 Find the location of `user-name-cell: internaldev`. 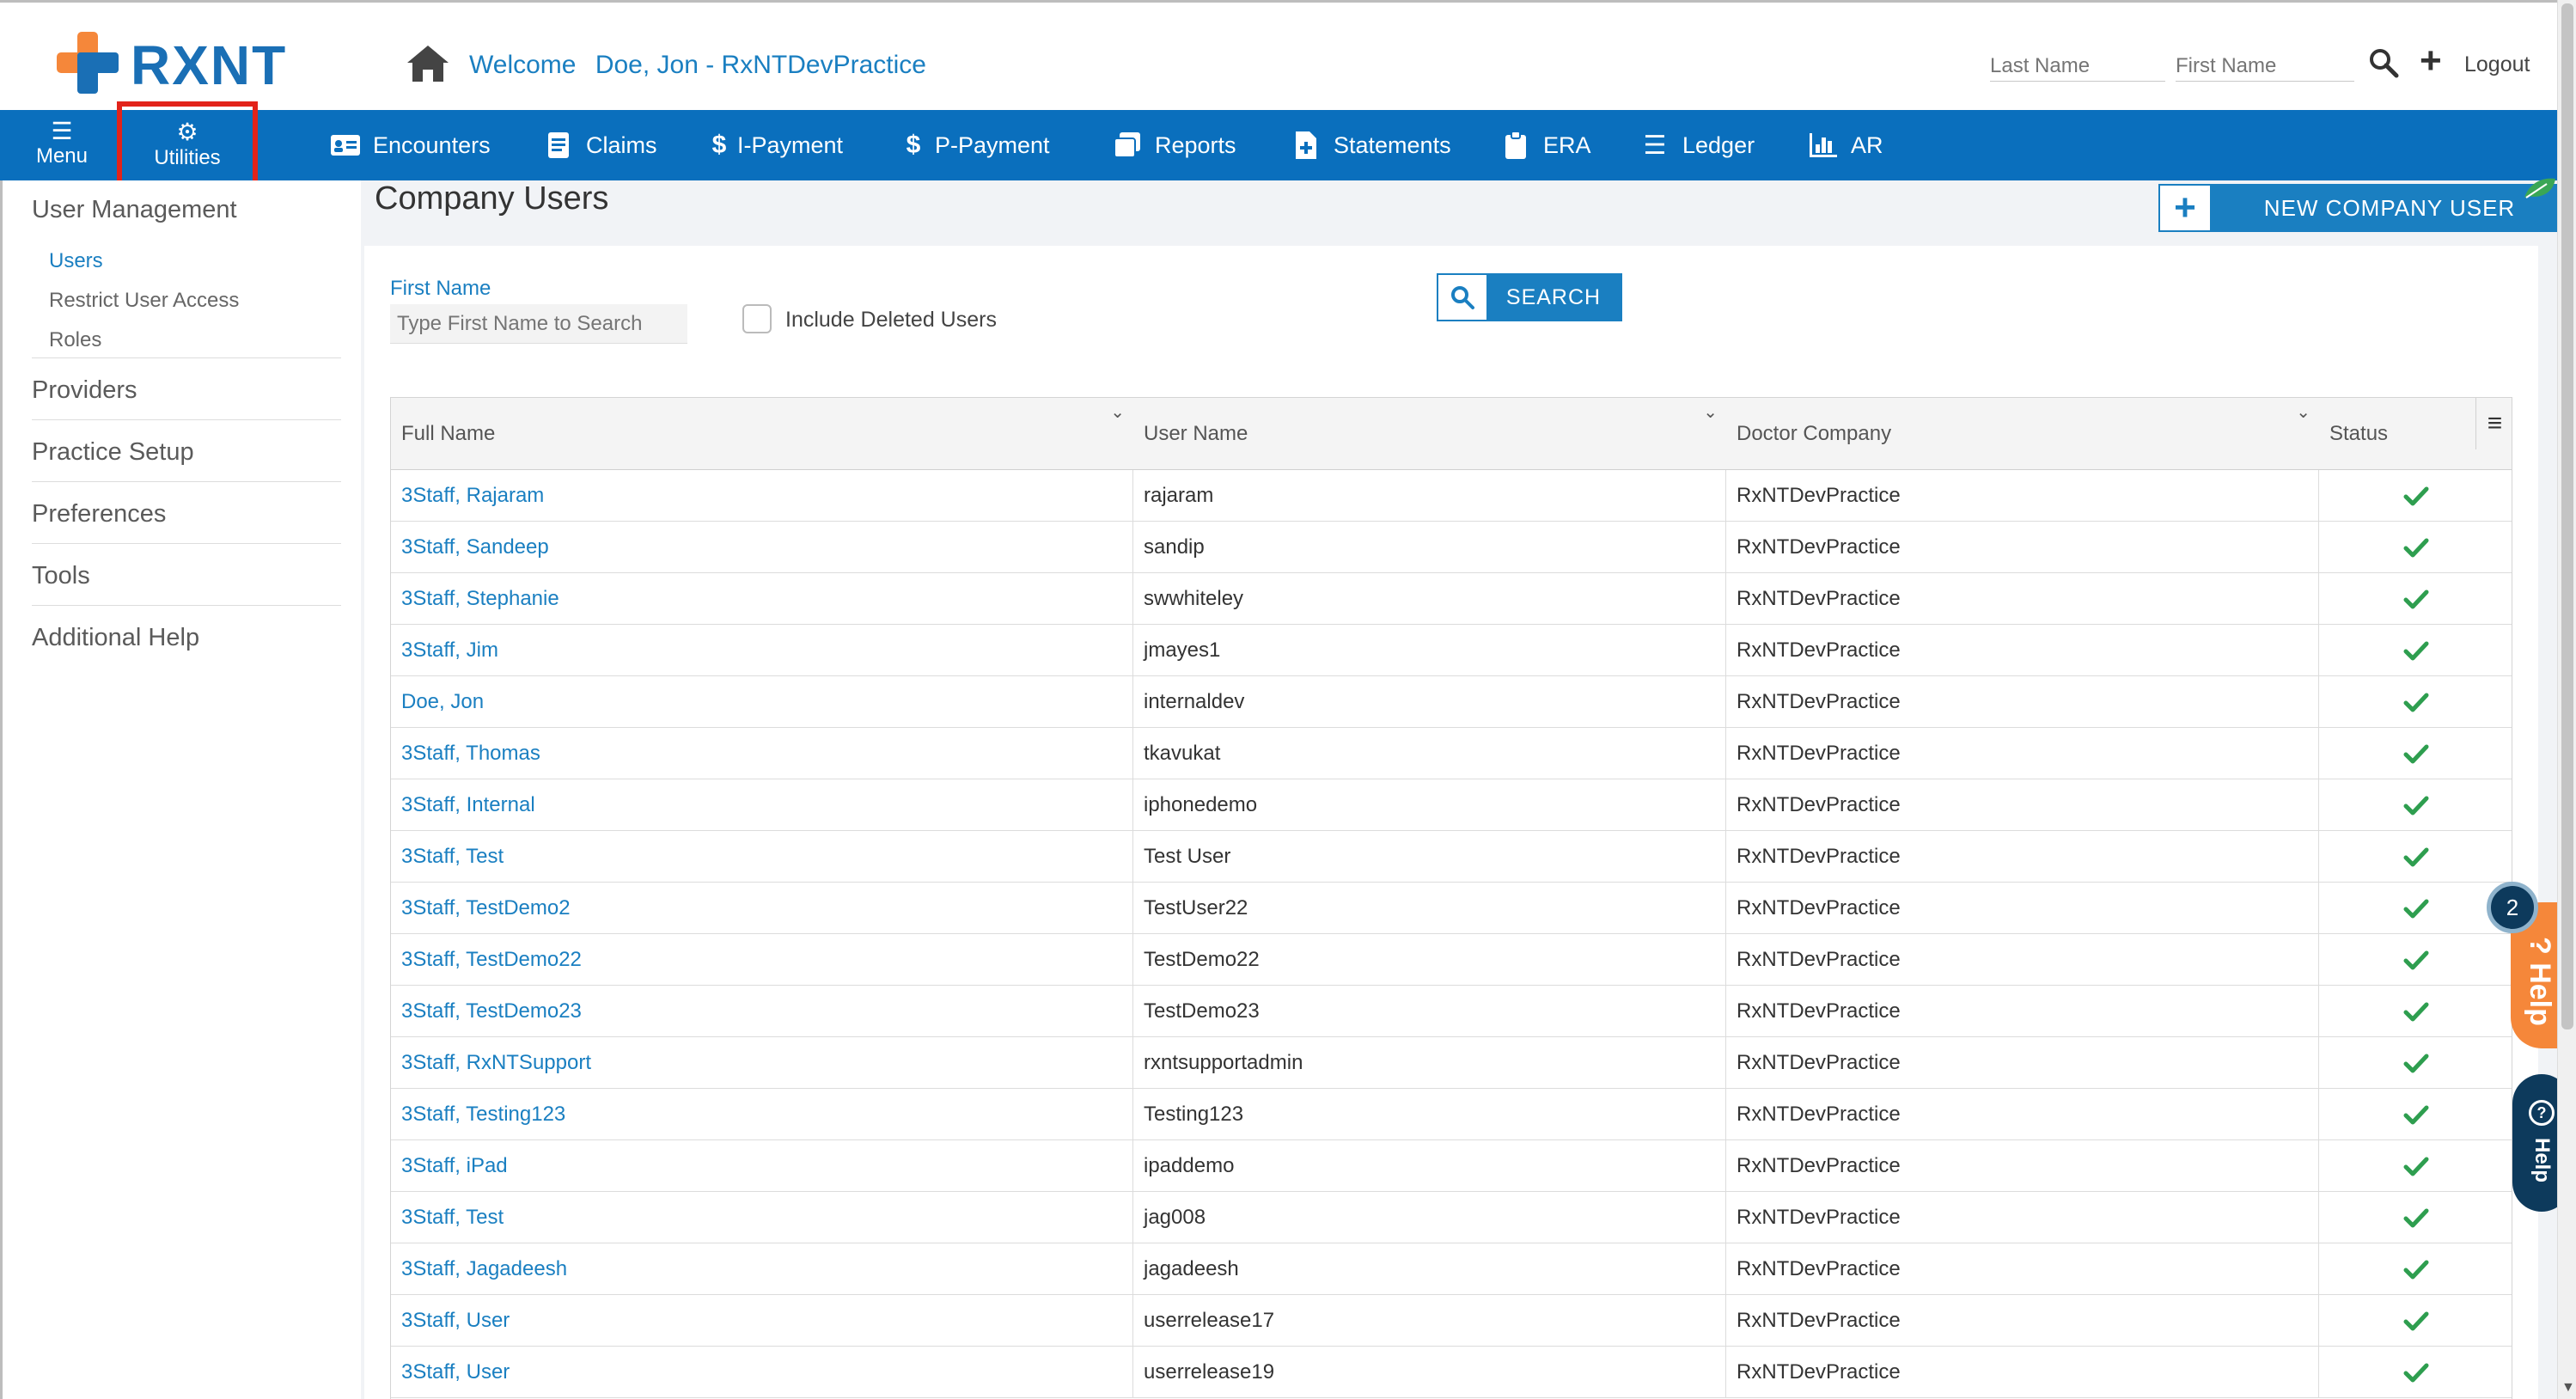

user-name-cell: internaldev is located at coordinates (1429, 702).